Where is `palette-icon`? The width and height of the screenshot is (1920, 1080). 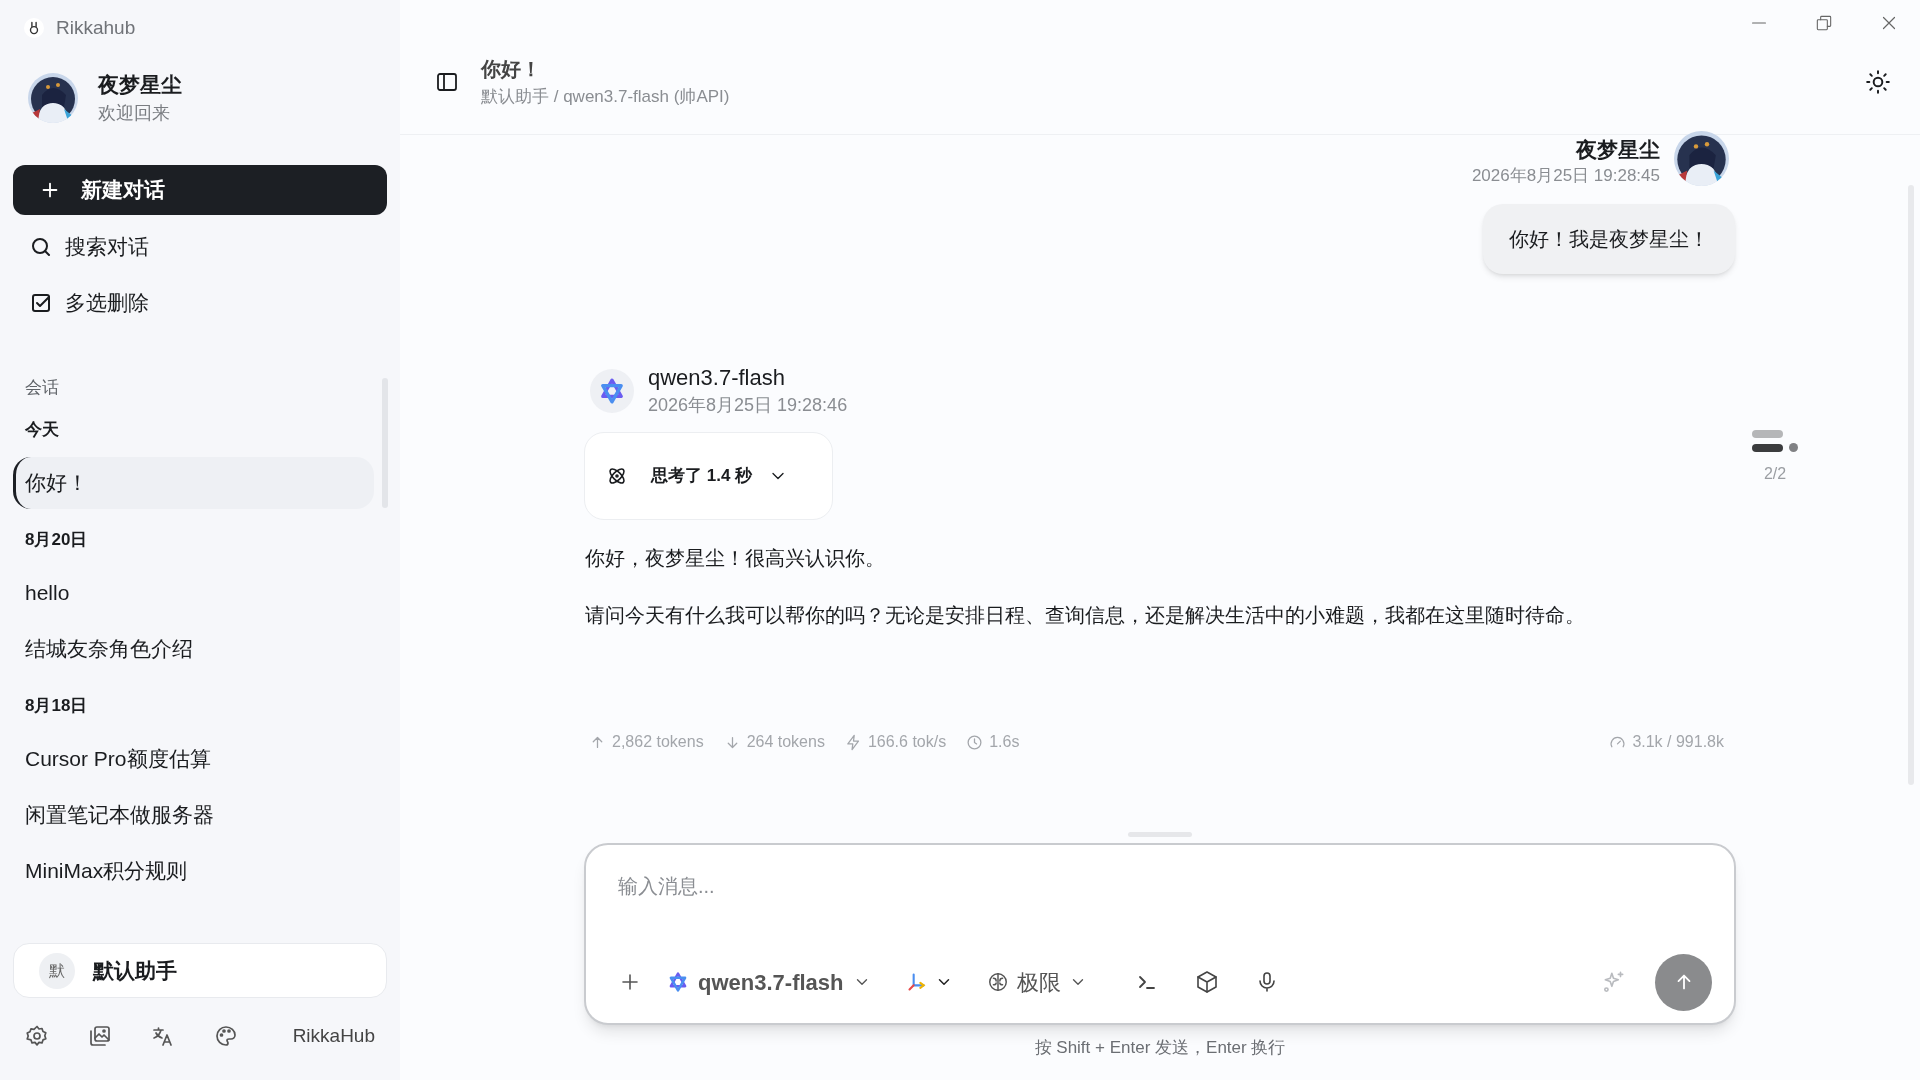
palette-icon is located at coordinates (226, 1036).